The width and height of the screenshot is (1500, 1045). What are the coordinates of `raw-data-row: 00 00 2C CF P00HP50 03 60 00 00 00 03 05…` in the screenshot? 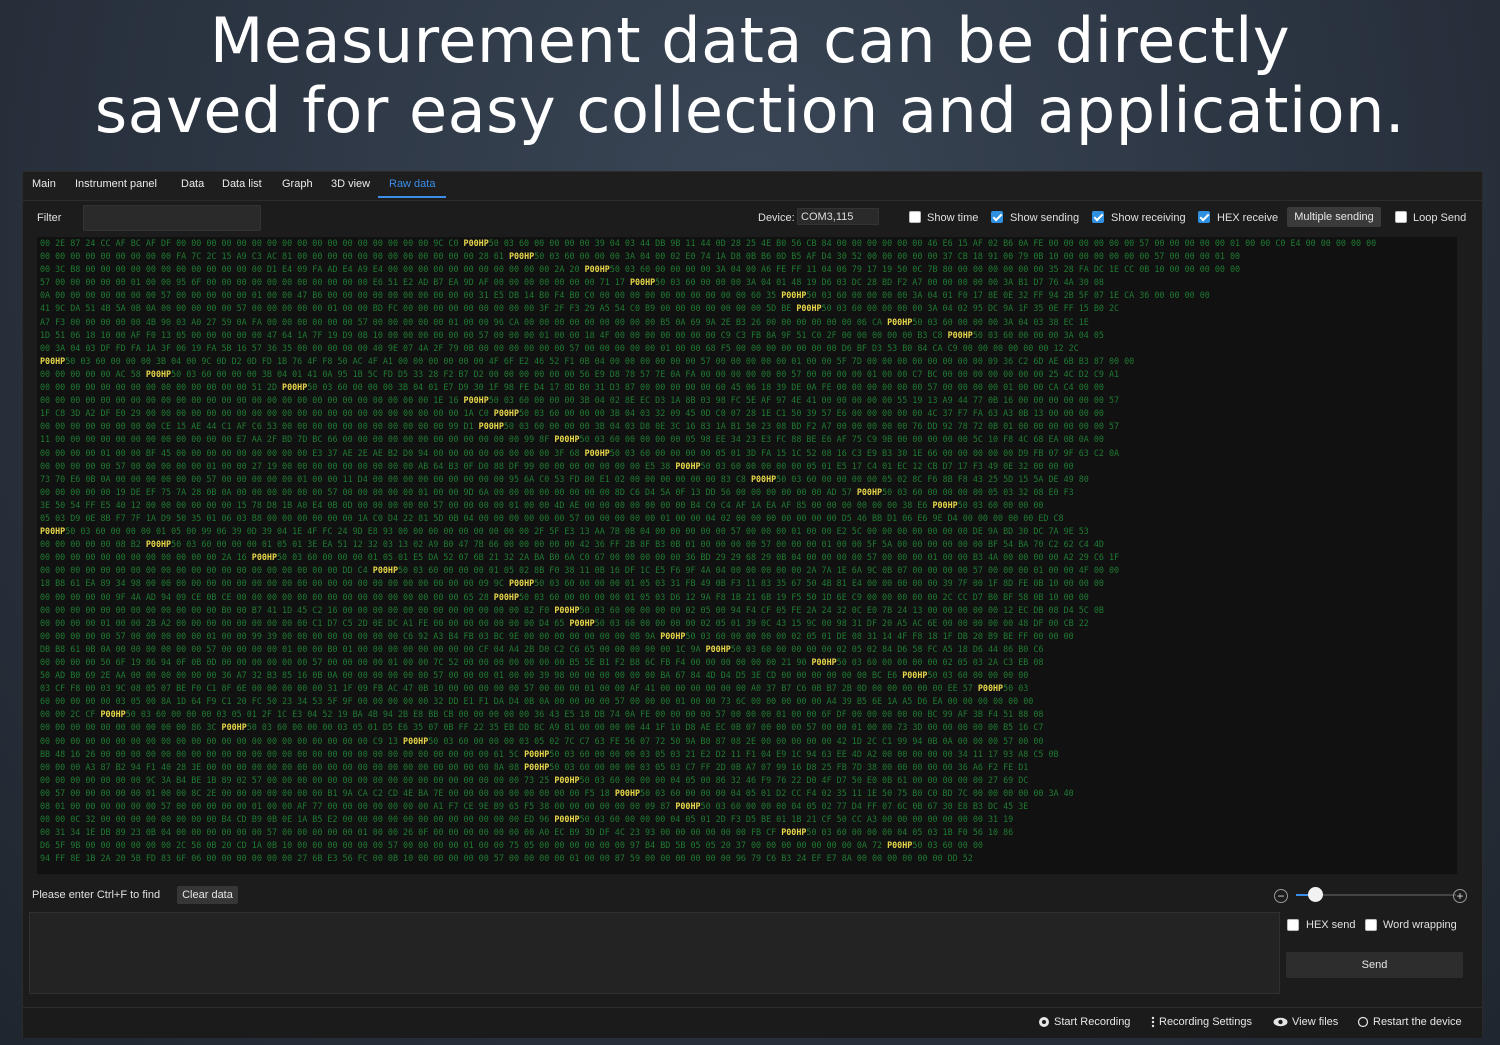 It's located at (542, 714).